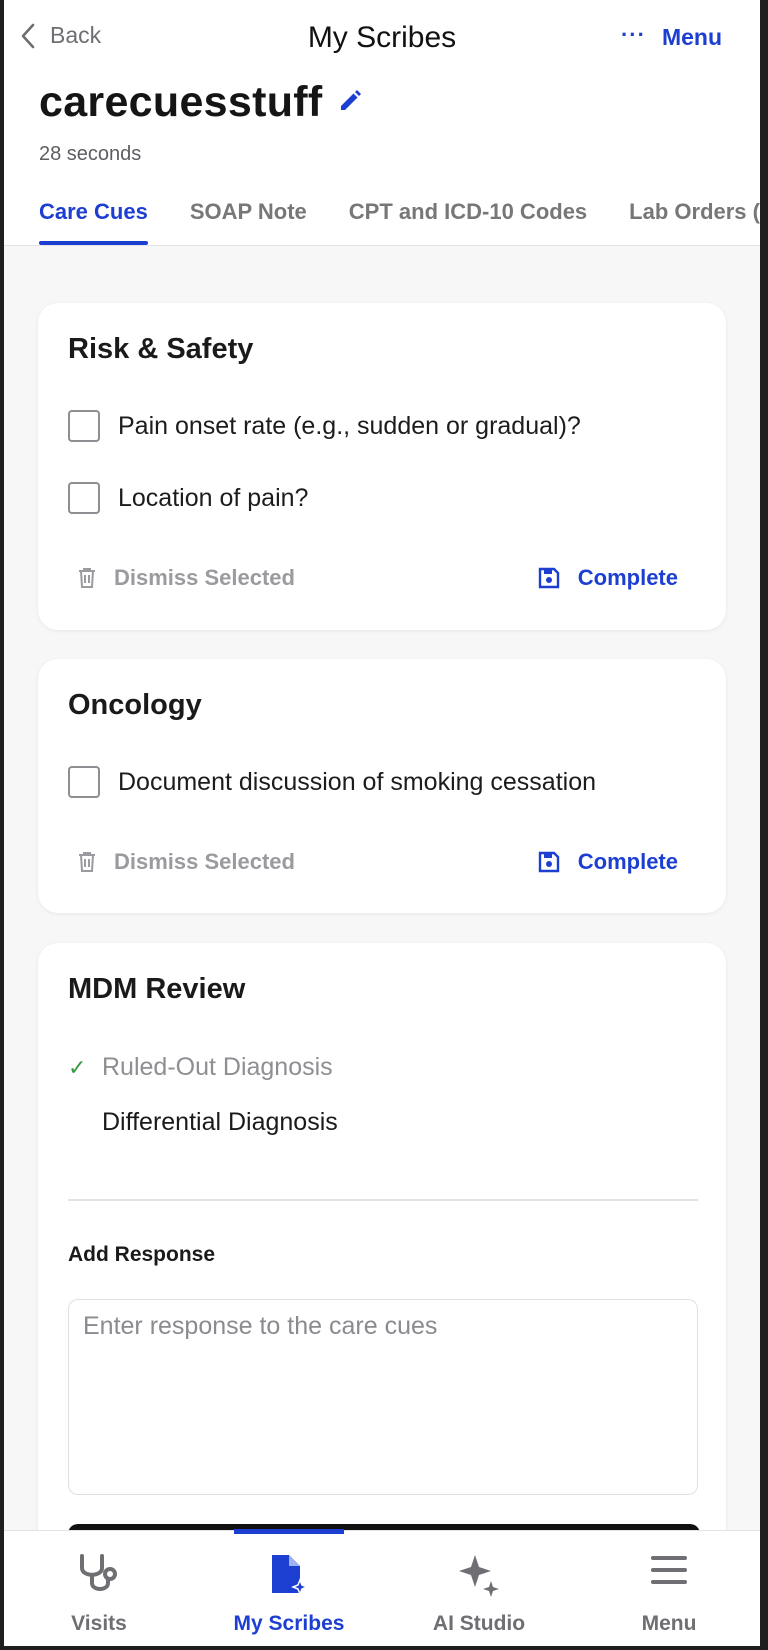  What do you see at coordinates (479, 1623) in the screenshot?
I see `nav-label: AI Studio` at bounding box center [479, 1623].